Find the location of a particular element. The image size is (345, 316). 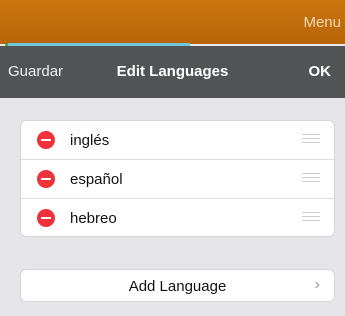

add-language-button: Add Language › is located at coordinates (177, 285).